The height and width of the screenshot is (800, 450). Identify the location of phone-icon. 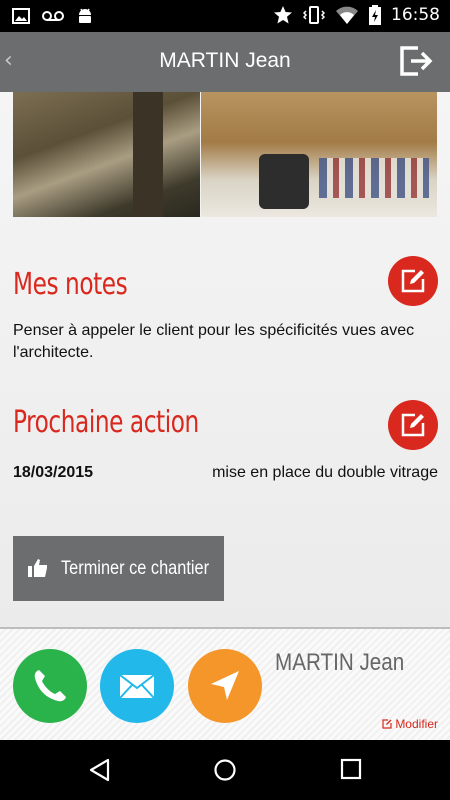
(50, 686).